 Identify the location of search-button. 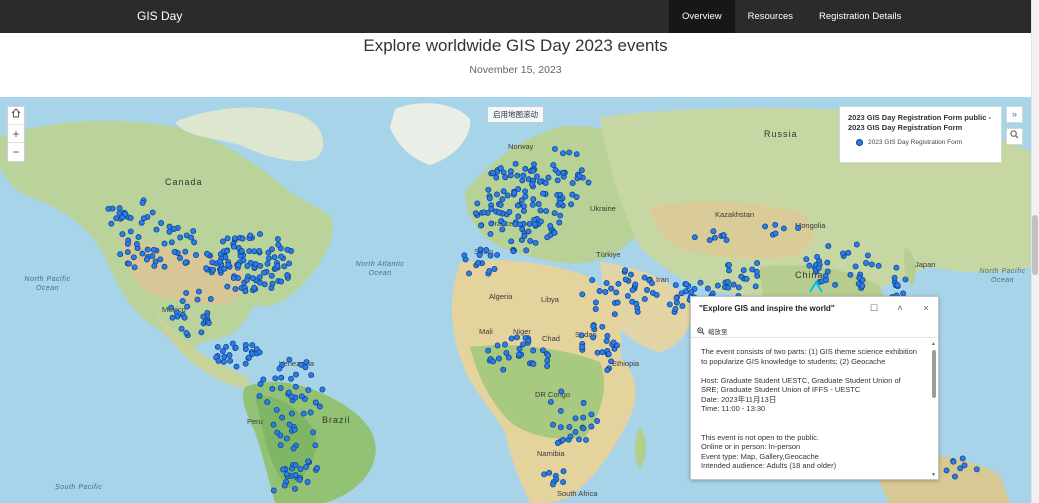
(1014, 136).